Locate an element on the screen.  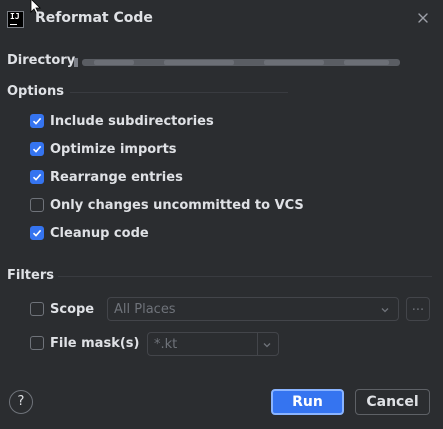
cleanup-code-label: Cleanup code is located at coordinates (99, 233).